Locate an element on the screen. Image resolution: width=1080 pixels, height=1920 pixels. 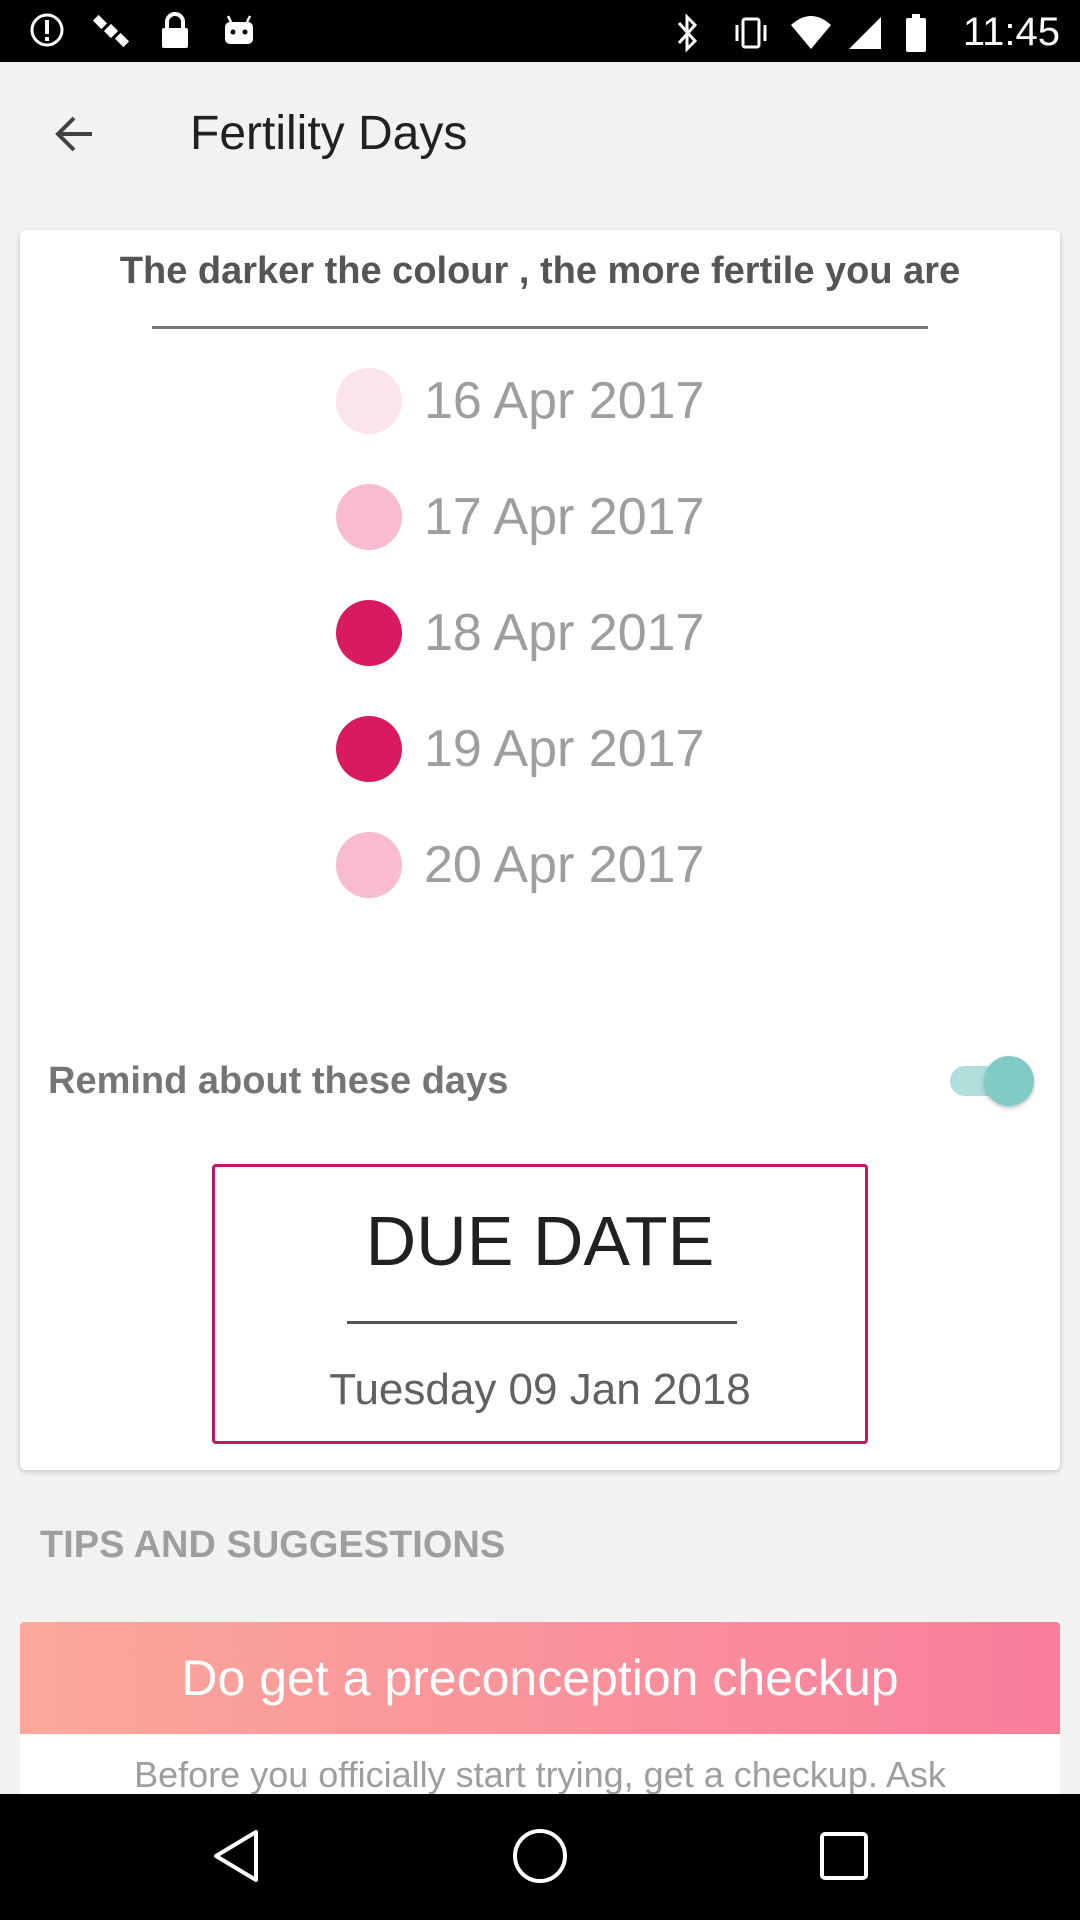
day-label: 17 Apr 2017 is located at coordinates (564, 517).